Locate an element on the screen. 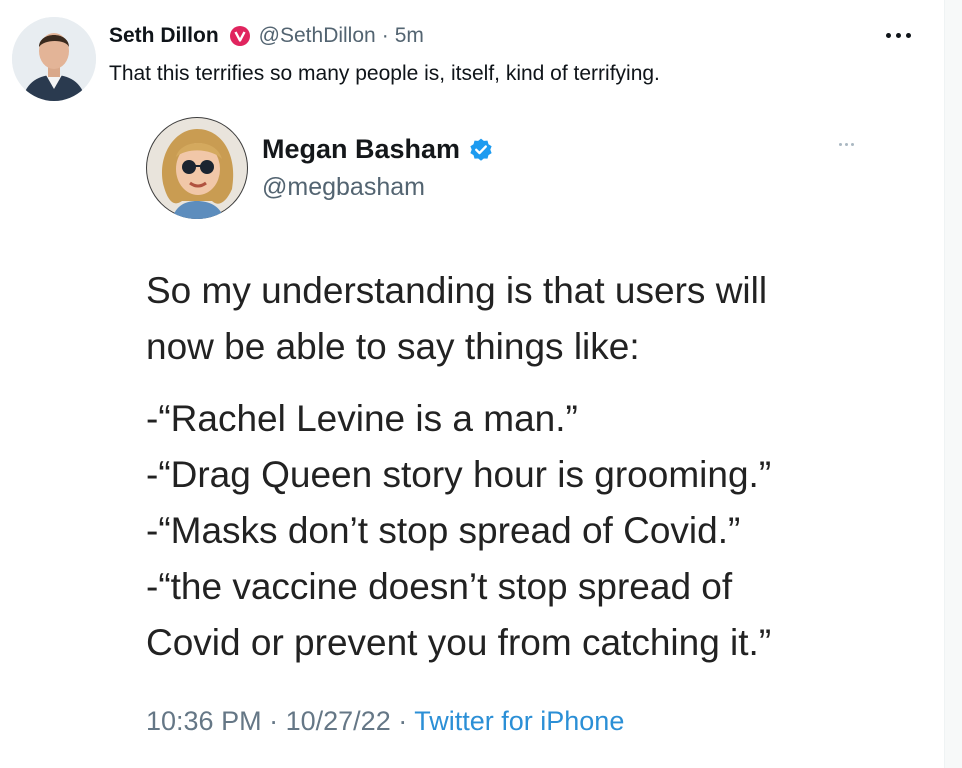 Image resolution: width=962 pixels, height=768 pixels. verified-blue-badge-icon is located at coordinates (481, 149).